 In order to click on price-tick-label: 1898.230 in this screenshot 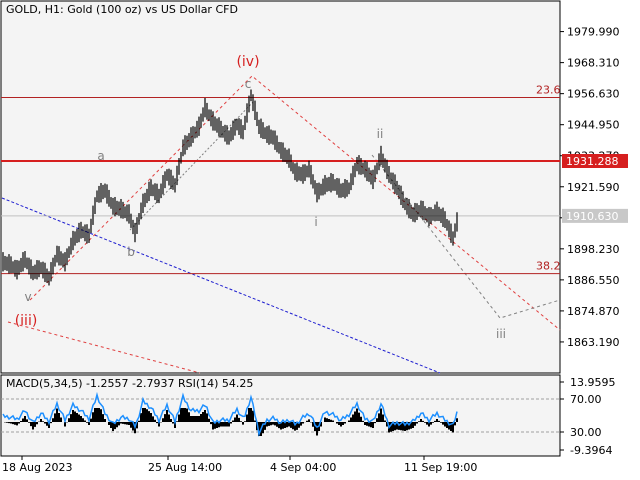, I will do `click(593, 249)`.